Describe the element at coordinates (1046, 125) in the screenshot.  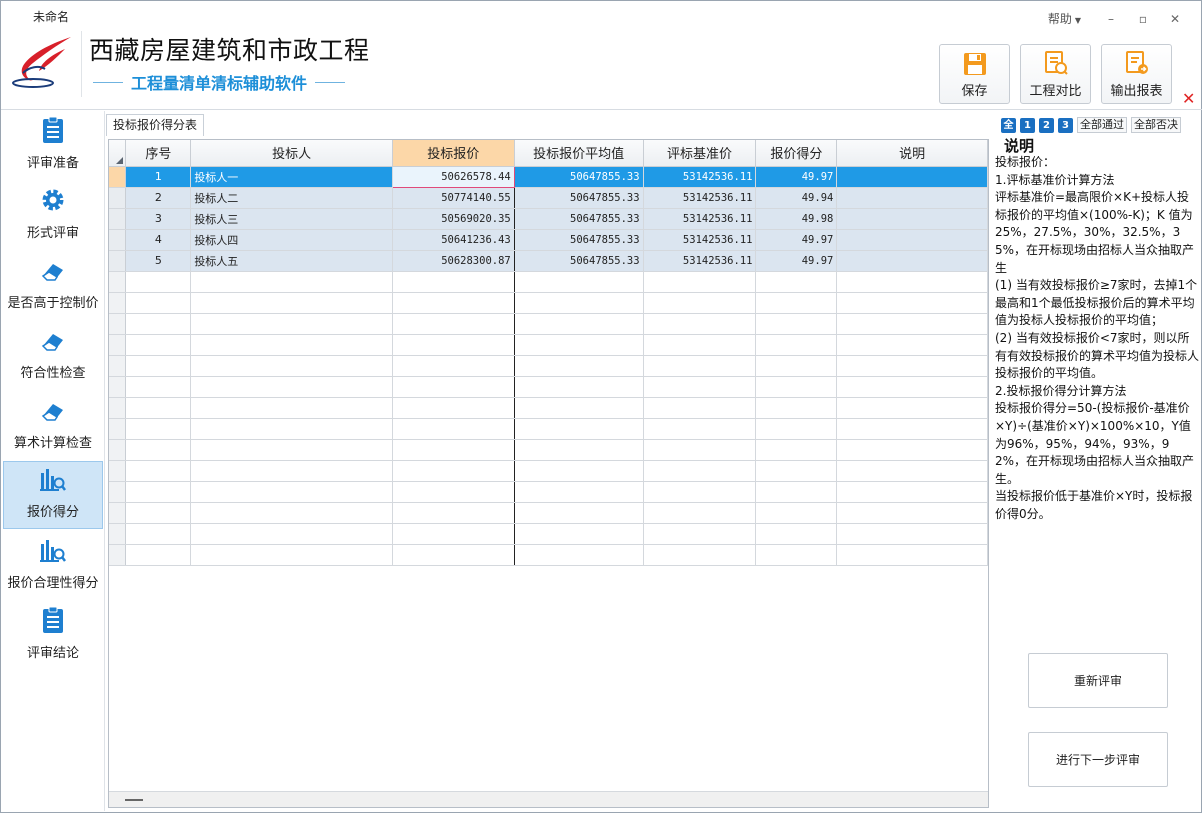
I see `filter-2-button: 2` at that location.